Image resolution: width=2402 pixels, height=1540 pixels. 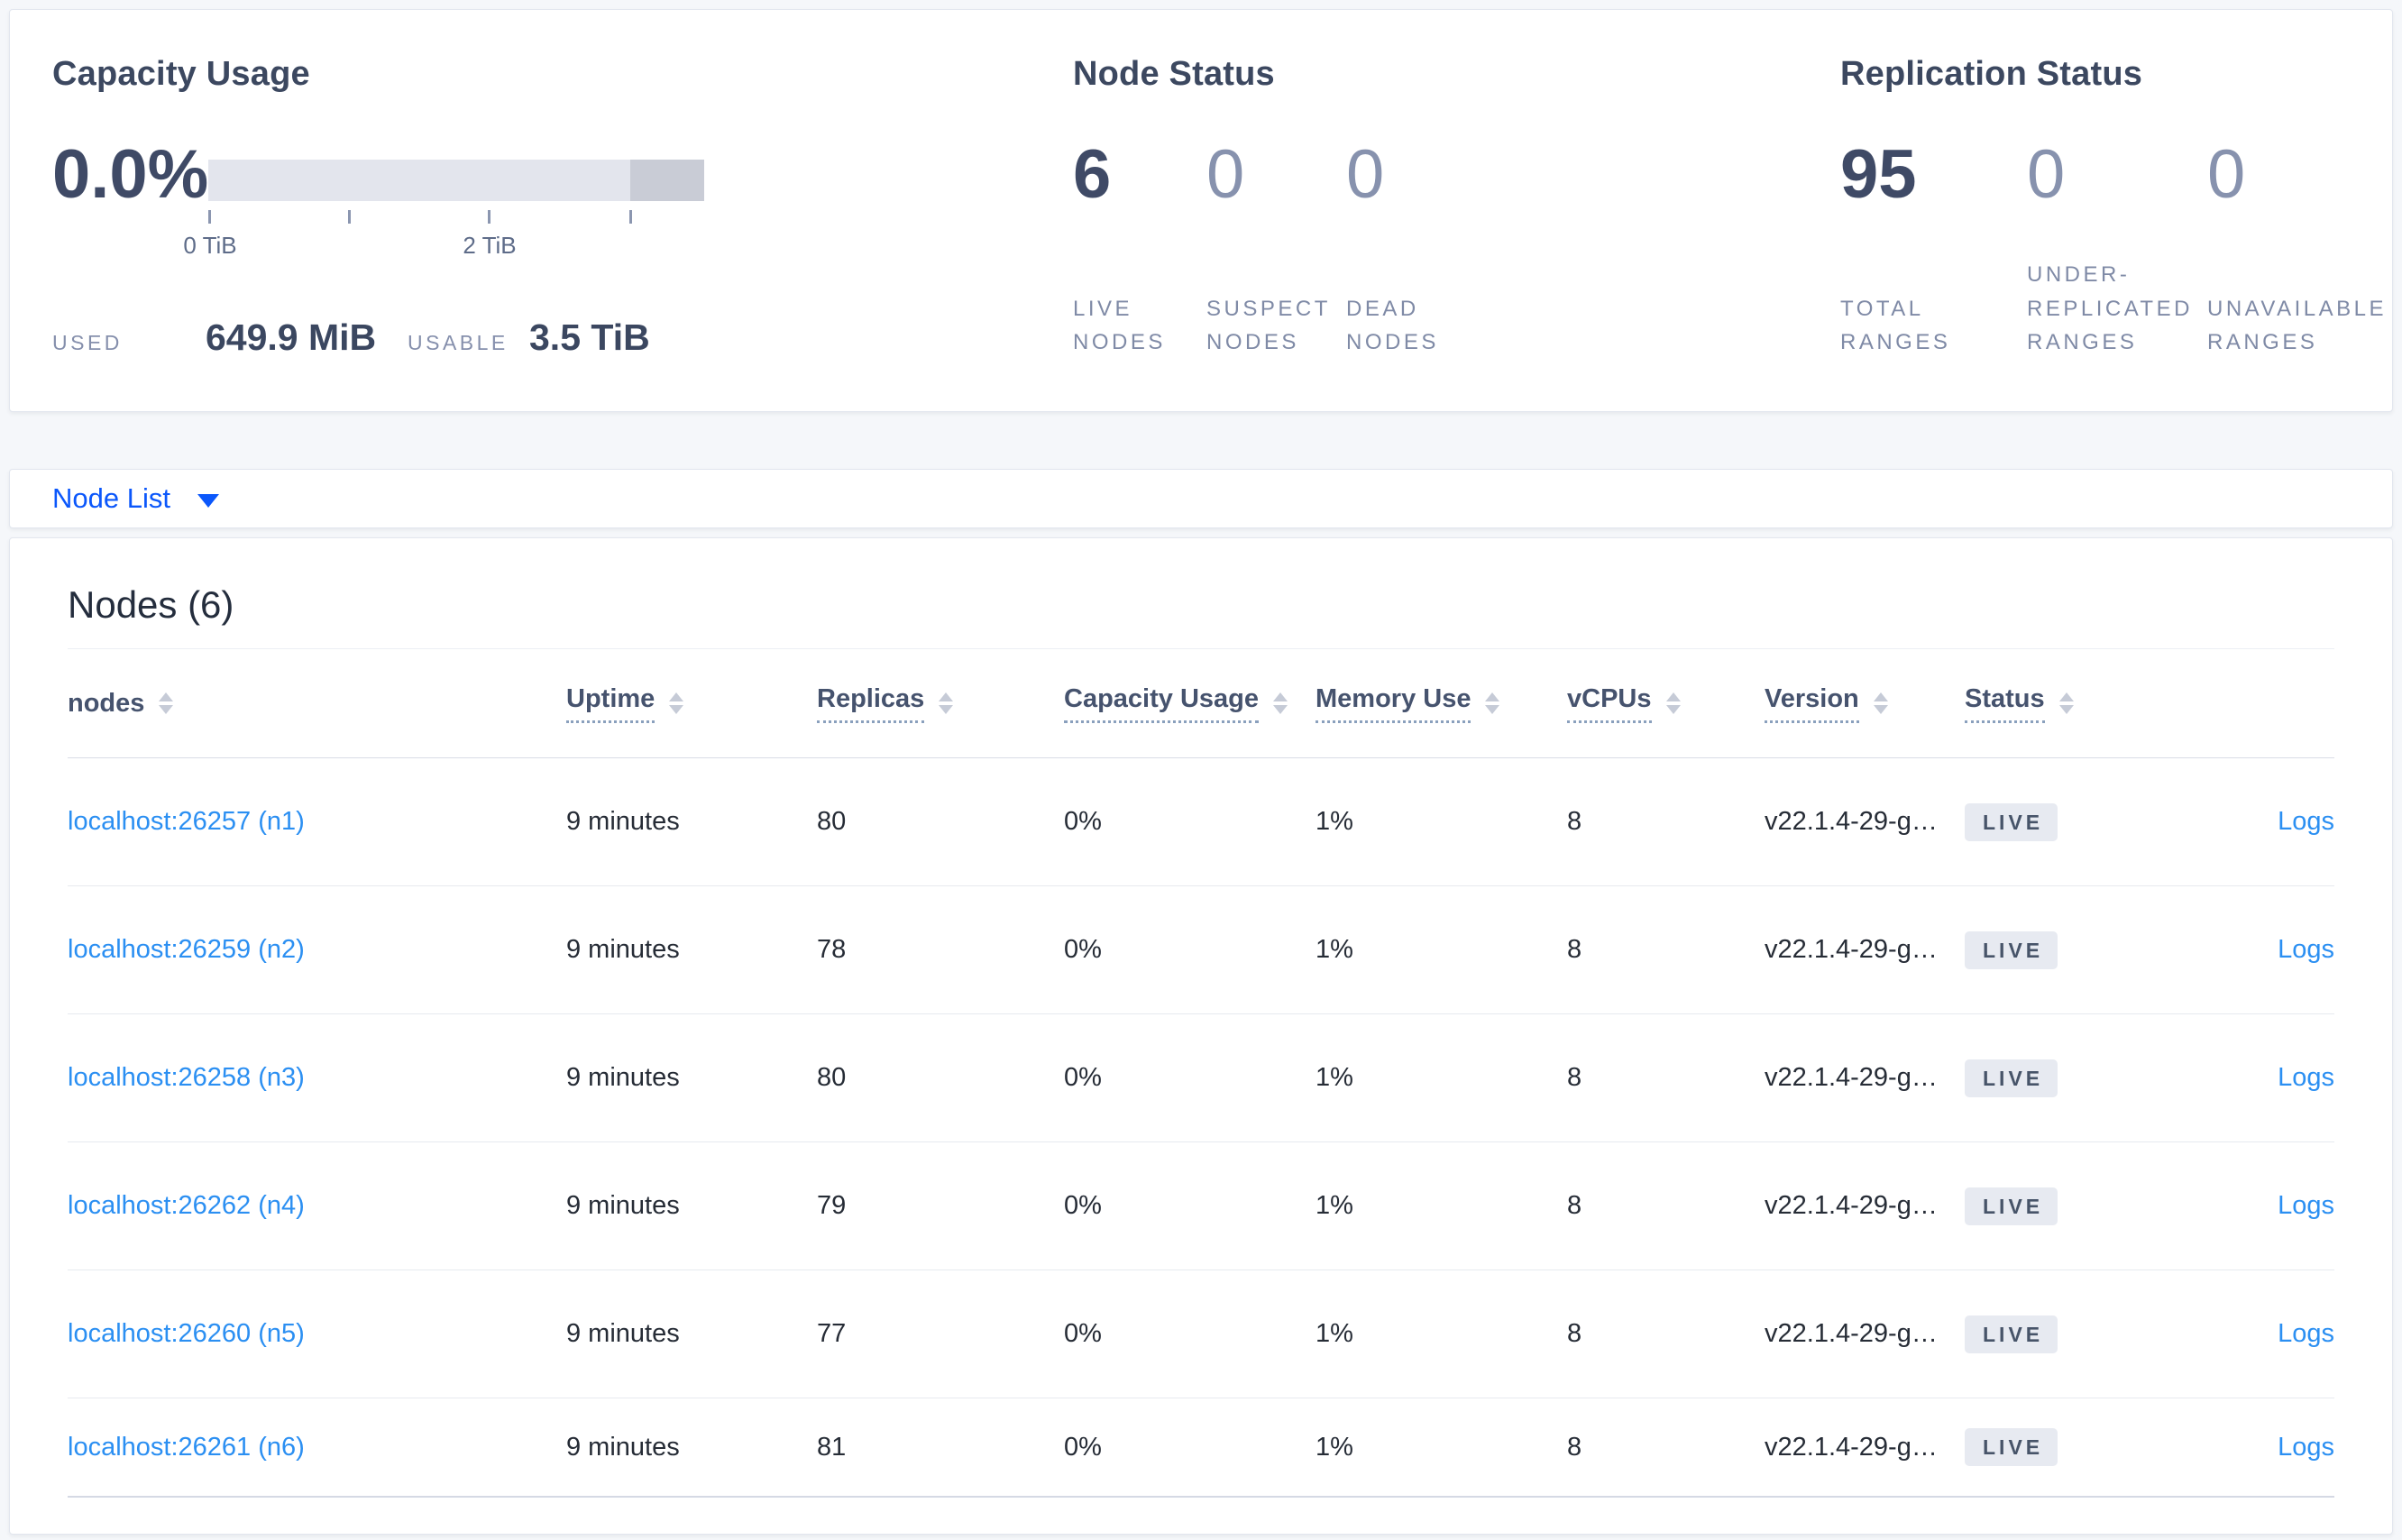 I want to click on node-list-dropdown-label: Node List, so click(x=111, y=498).